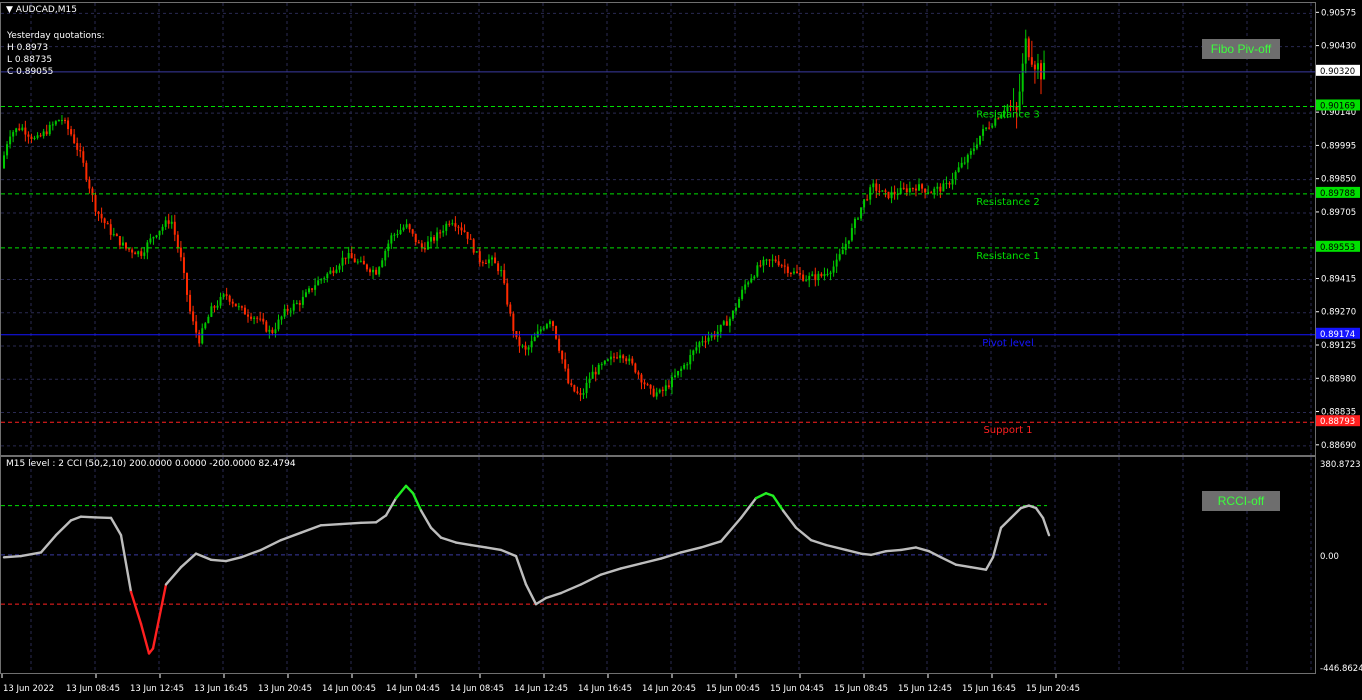  I want to click on dropdown-triangle-icon: ▼, so click(9, 10).